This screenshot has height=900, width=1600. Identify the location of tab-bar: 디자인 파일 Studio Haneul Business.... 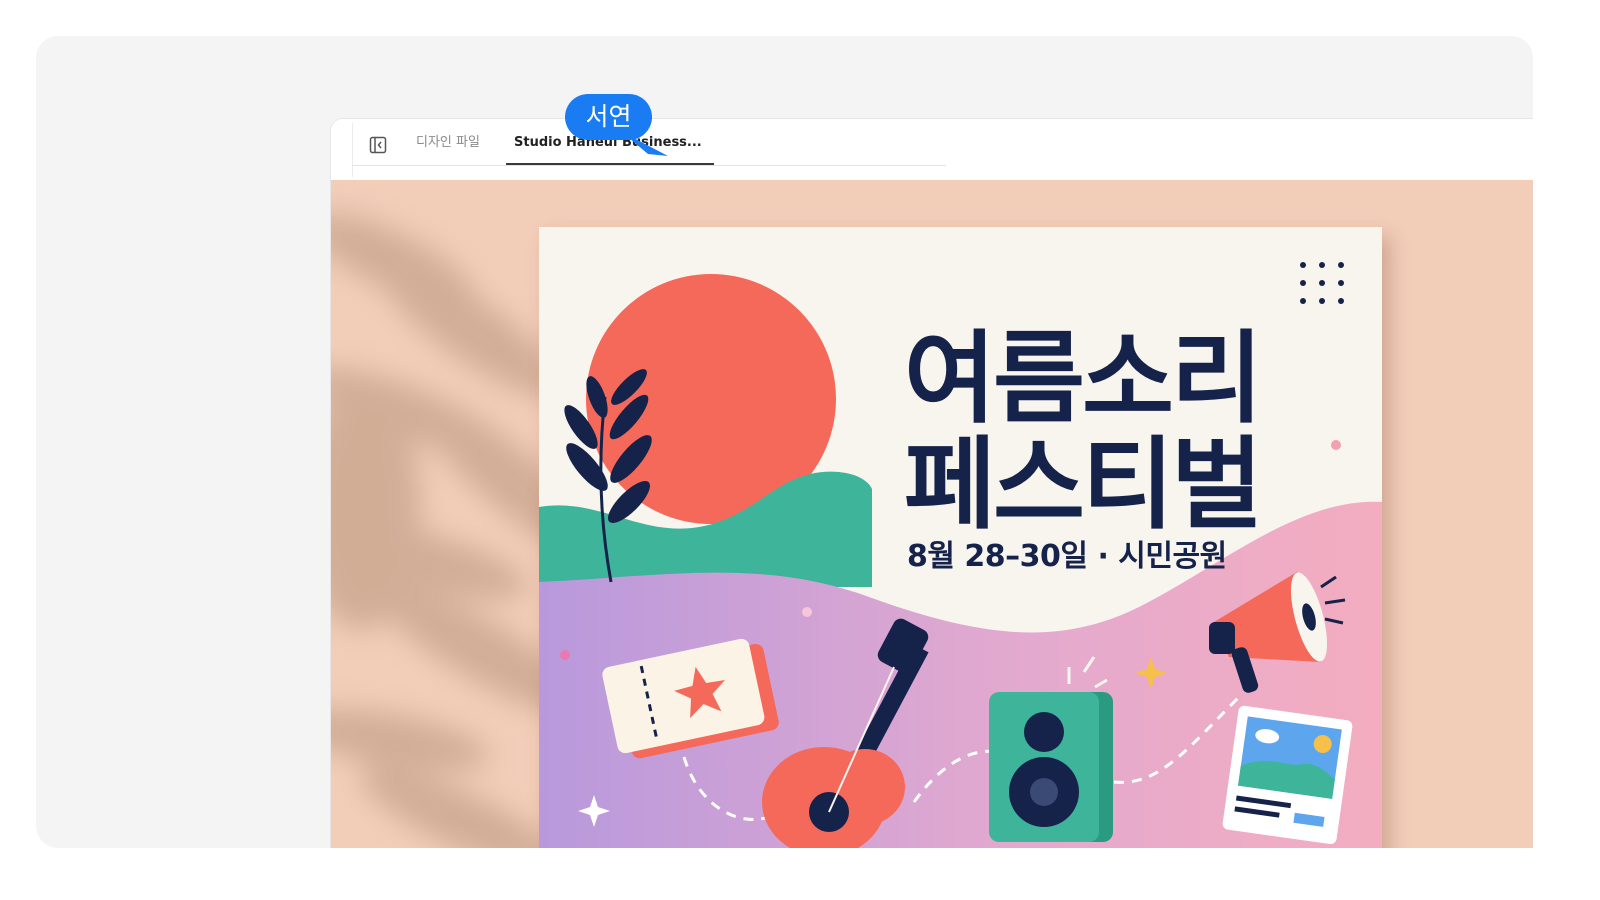
(932, 150).